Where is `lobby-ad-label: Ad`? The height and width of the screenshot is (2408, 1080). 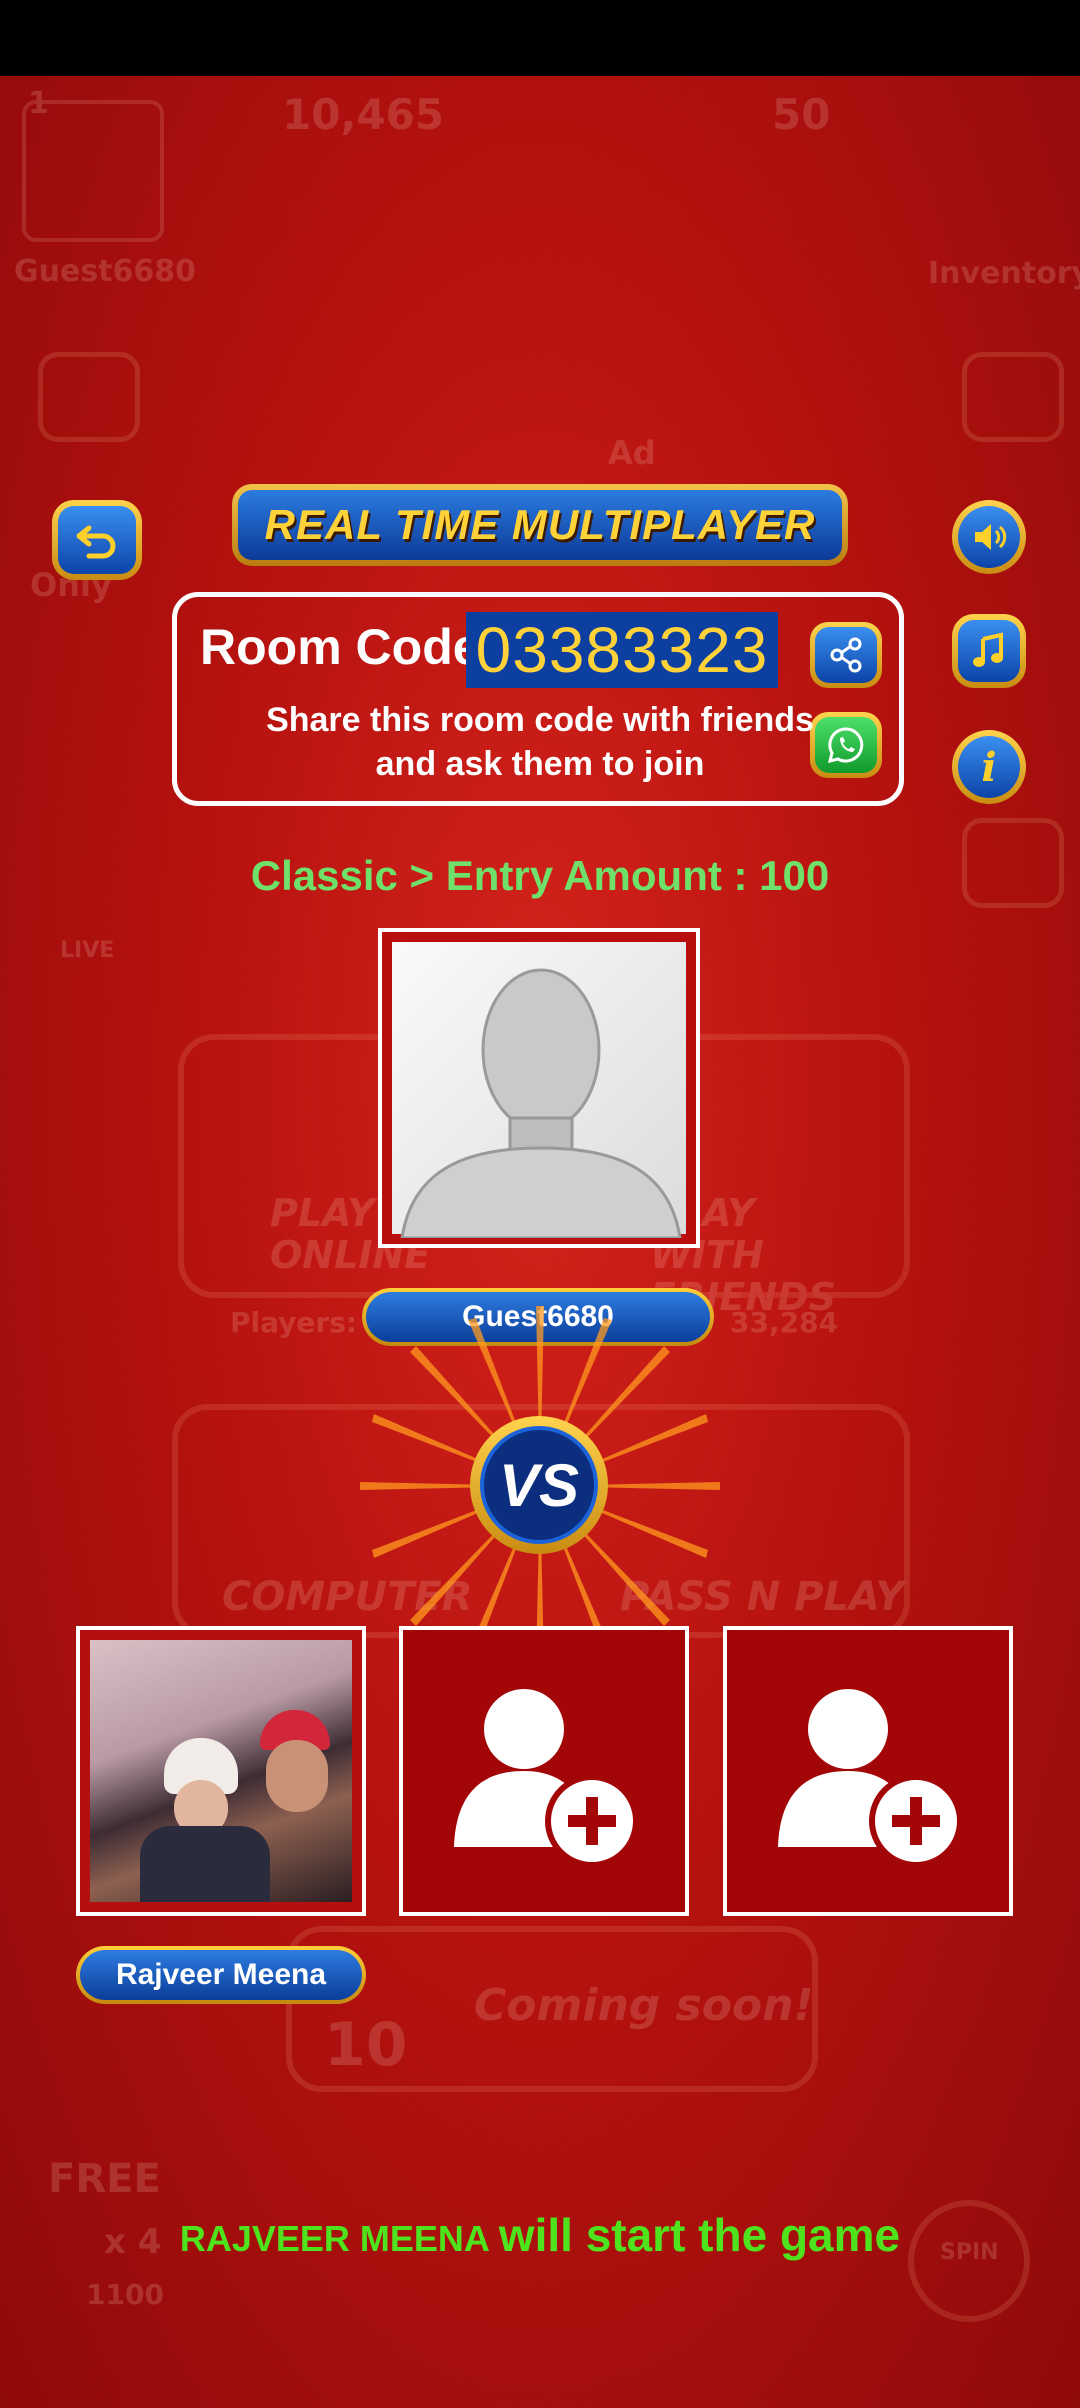
lobby-ad-label: Ad is located at coordinates (632, 453).